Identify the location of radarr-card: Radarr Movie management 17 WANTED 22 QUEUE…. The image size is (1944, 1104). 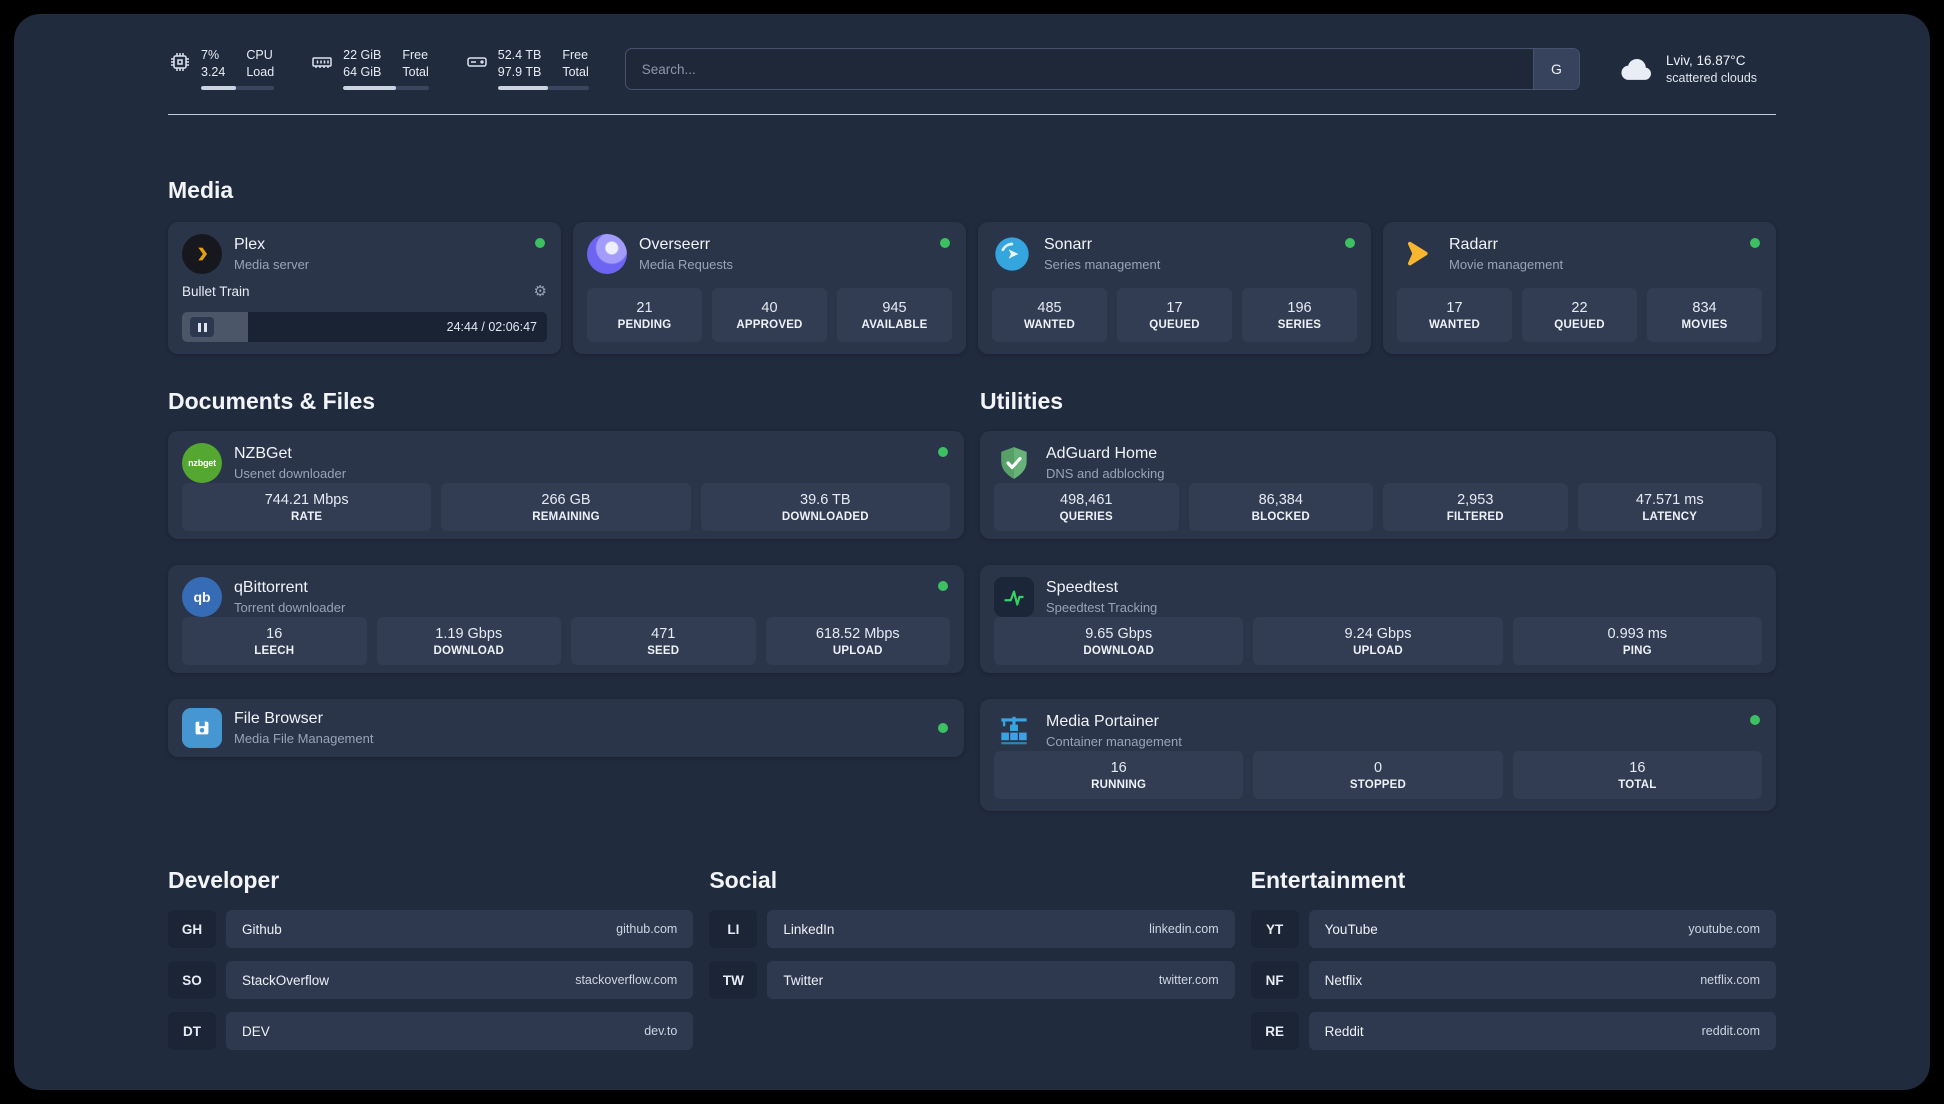
(1579, 288).